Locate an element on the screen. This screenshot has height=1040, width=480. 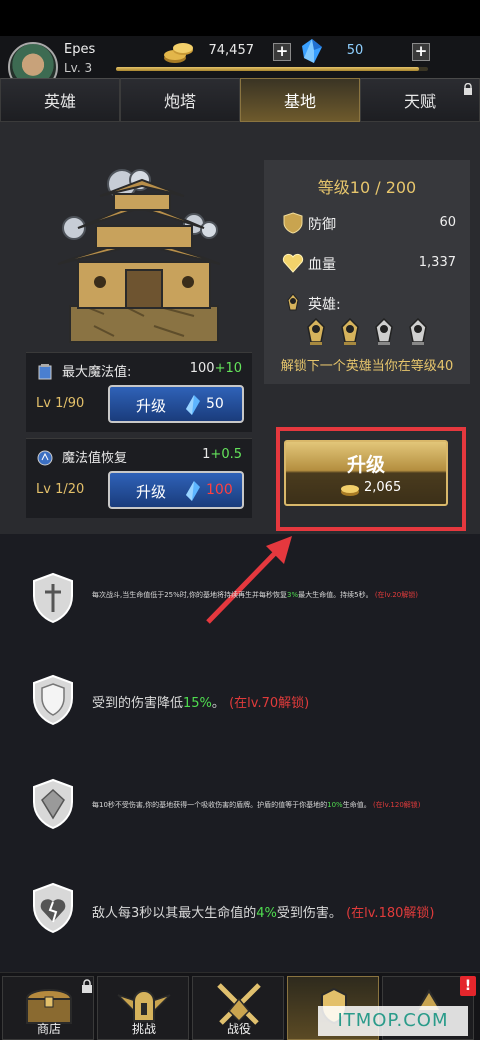
skill-text: 受到的伤害降低 is located at coordinates (138, 703).